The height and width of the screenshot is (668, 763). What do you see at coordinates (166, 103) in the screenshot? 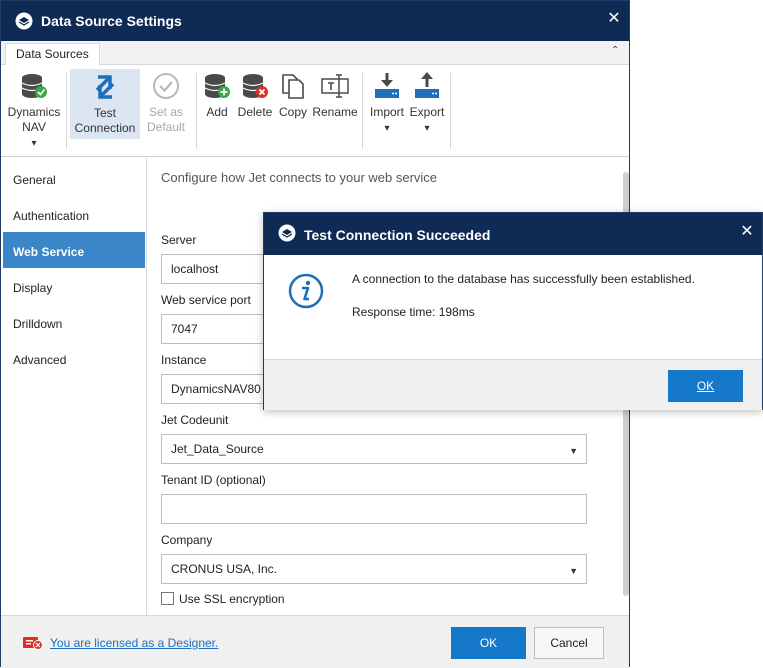
I see `set-as-default-button: Set as Default` at bounding box center [166, 103].